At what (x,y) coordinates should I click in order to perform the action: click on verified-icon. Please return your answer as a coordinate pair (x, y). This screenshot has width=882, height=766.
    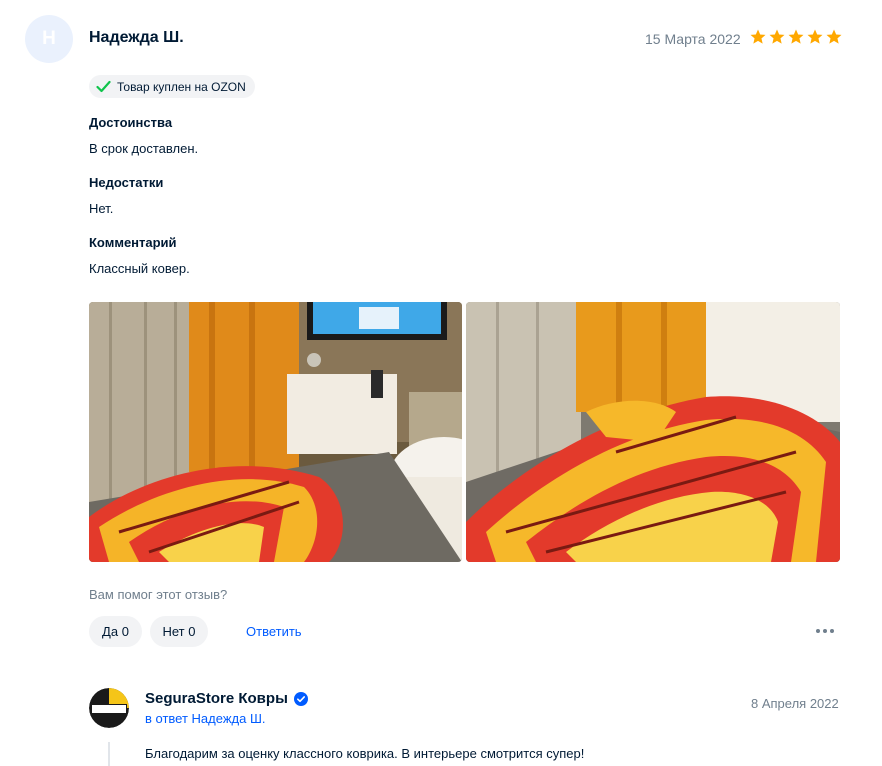
    Looking at the image, I should click on (300, 698).